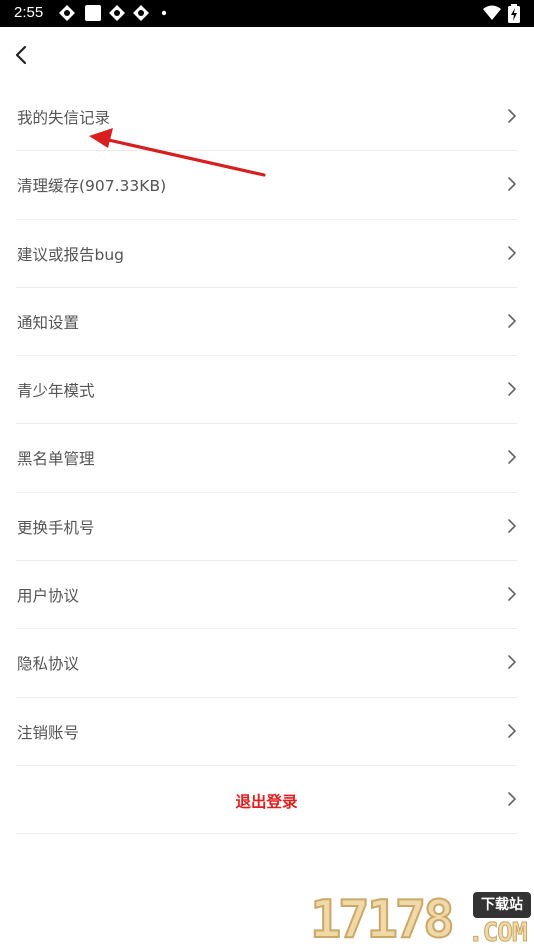  I want to click on settings-item-label: 用户协议, so click(48, 596).